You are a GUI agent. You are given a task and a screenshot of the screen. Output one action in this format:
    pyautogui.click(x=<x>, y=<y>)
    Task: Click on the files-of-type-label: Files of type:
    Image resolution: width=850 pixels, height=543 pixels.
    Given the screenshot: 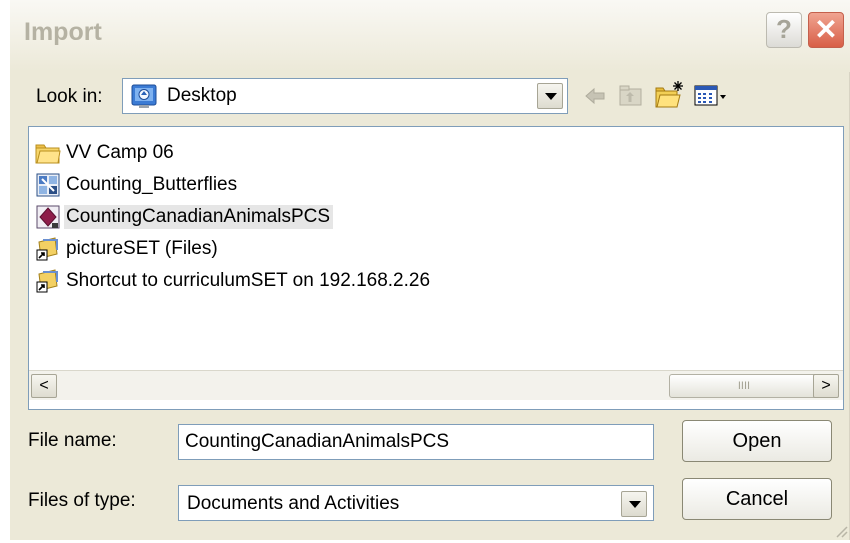 What is the action you would take?
    pyautogui.click(x=82, y=500)
    